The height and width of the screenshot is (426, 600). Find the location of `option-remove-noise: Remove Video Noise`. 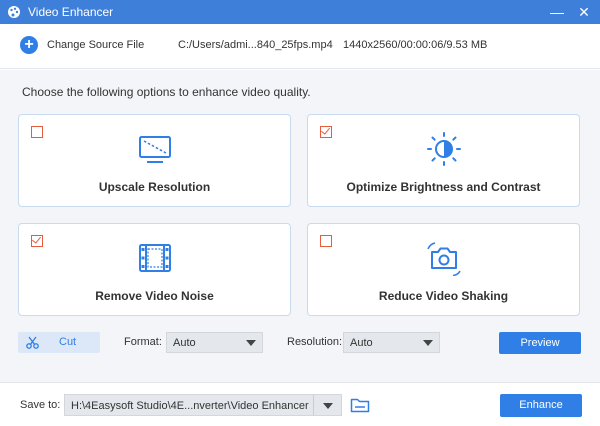

option-remove-noise: Remove Video Noise is located at coordinates (154, 269).